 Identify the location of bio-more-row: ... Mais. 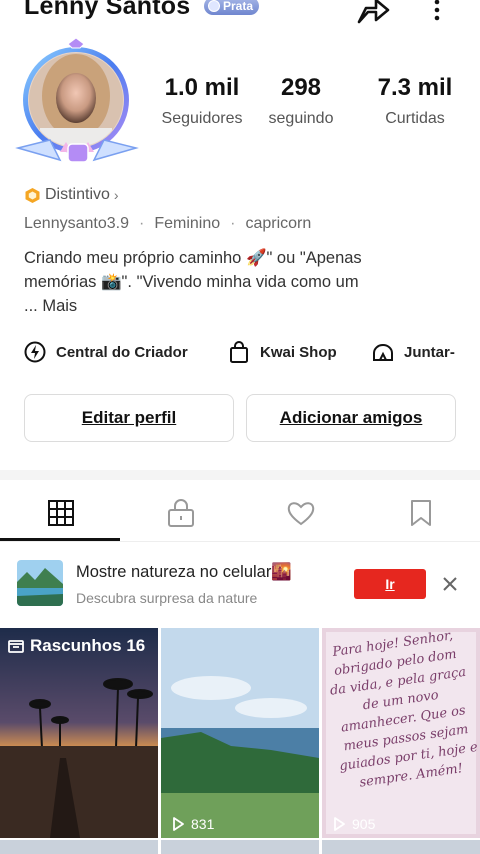
(234, 306).